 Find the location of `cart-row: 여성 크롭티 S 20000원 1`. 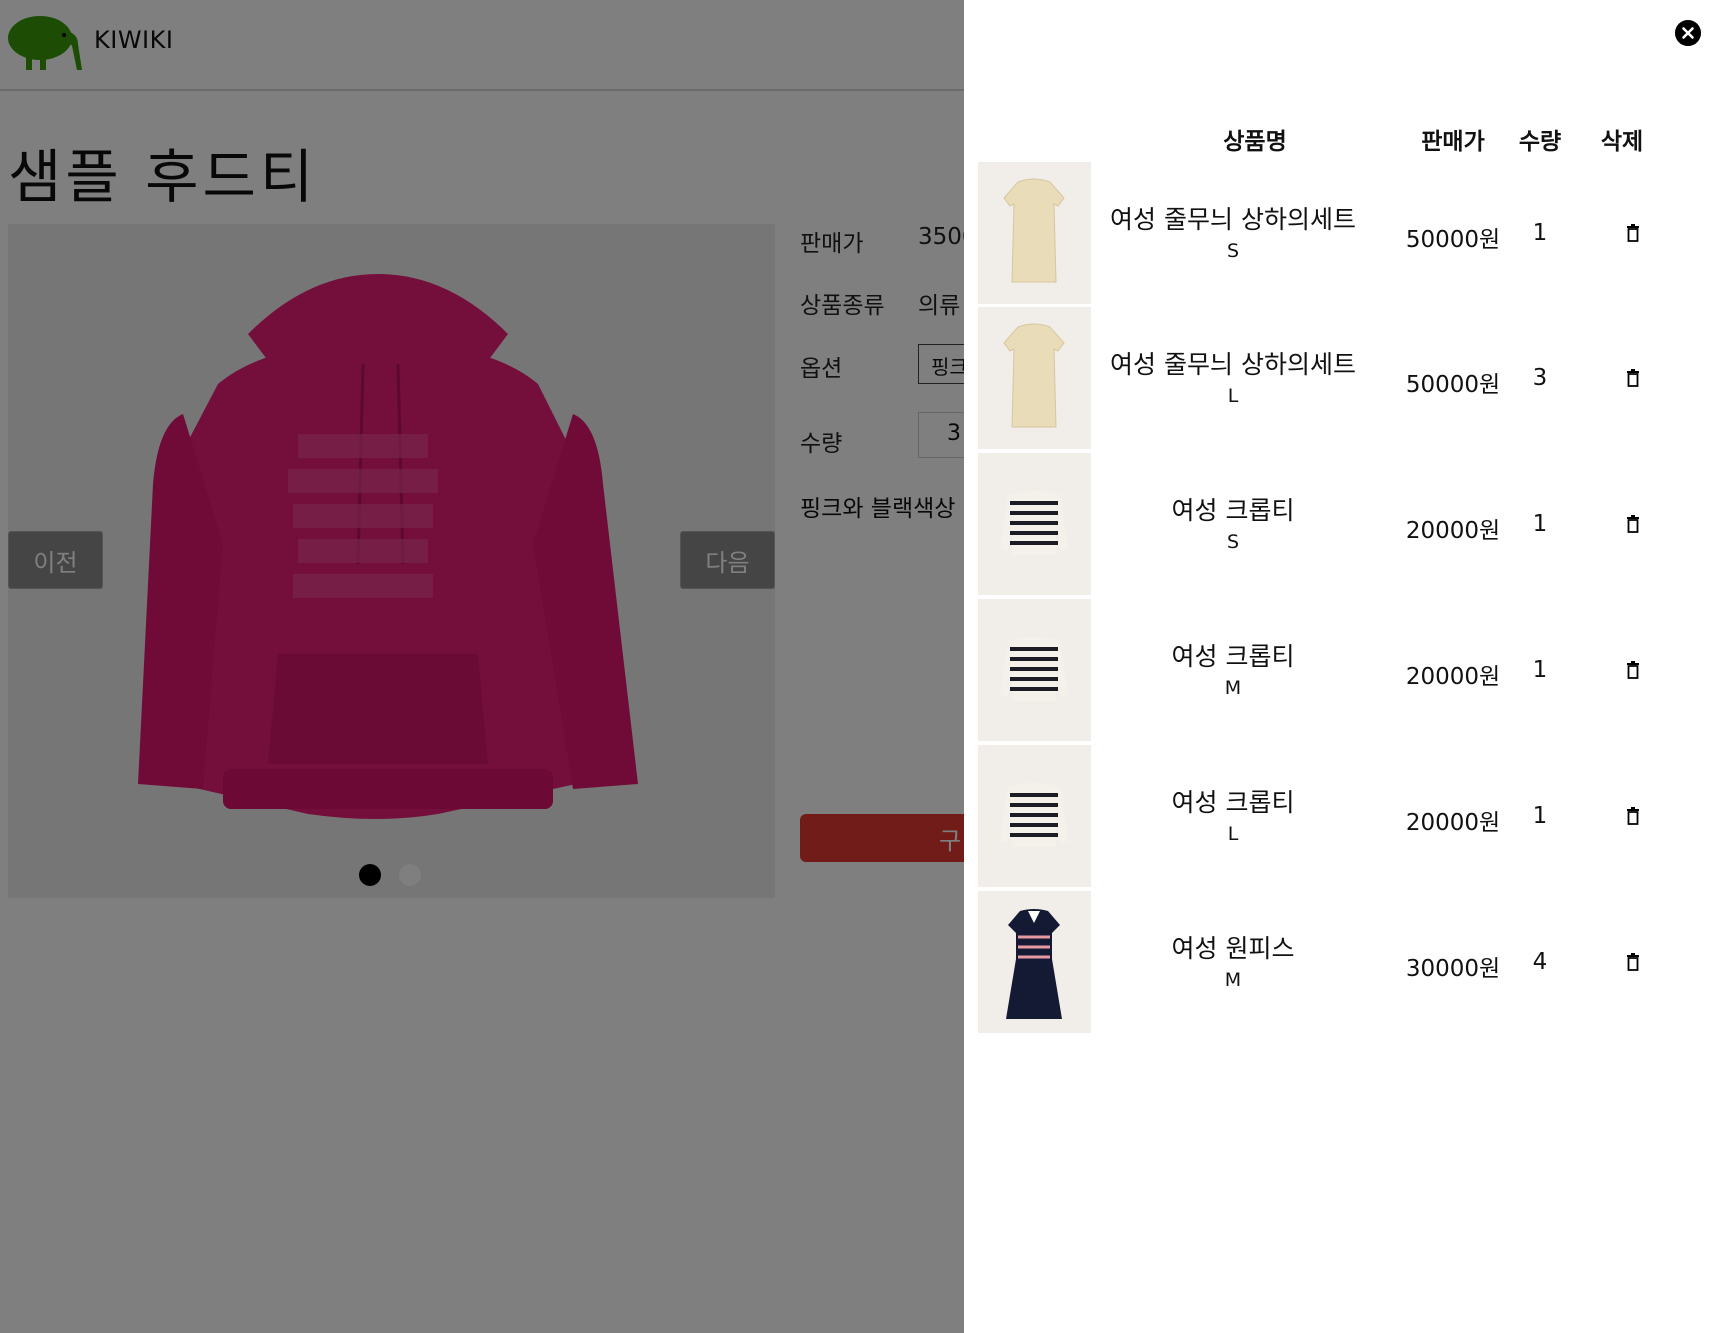

cart-row: 여성 크롭티 S 20000원 1 is located at coordinates (1338, 524).